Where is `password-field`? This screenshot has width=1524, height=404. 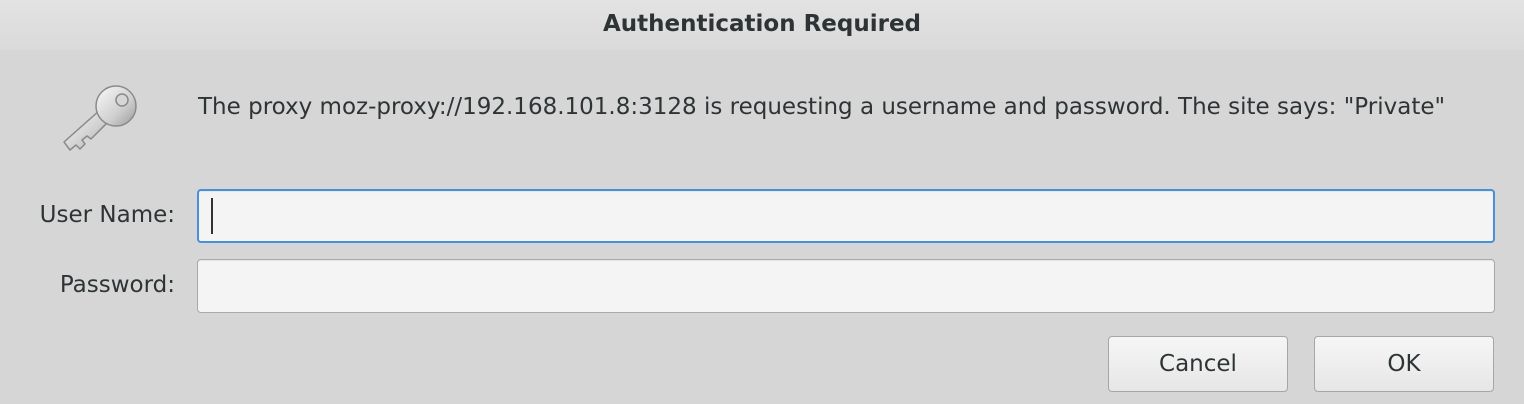
password-field is located at coordinates (846, 286).